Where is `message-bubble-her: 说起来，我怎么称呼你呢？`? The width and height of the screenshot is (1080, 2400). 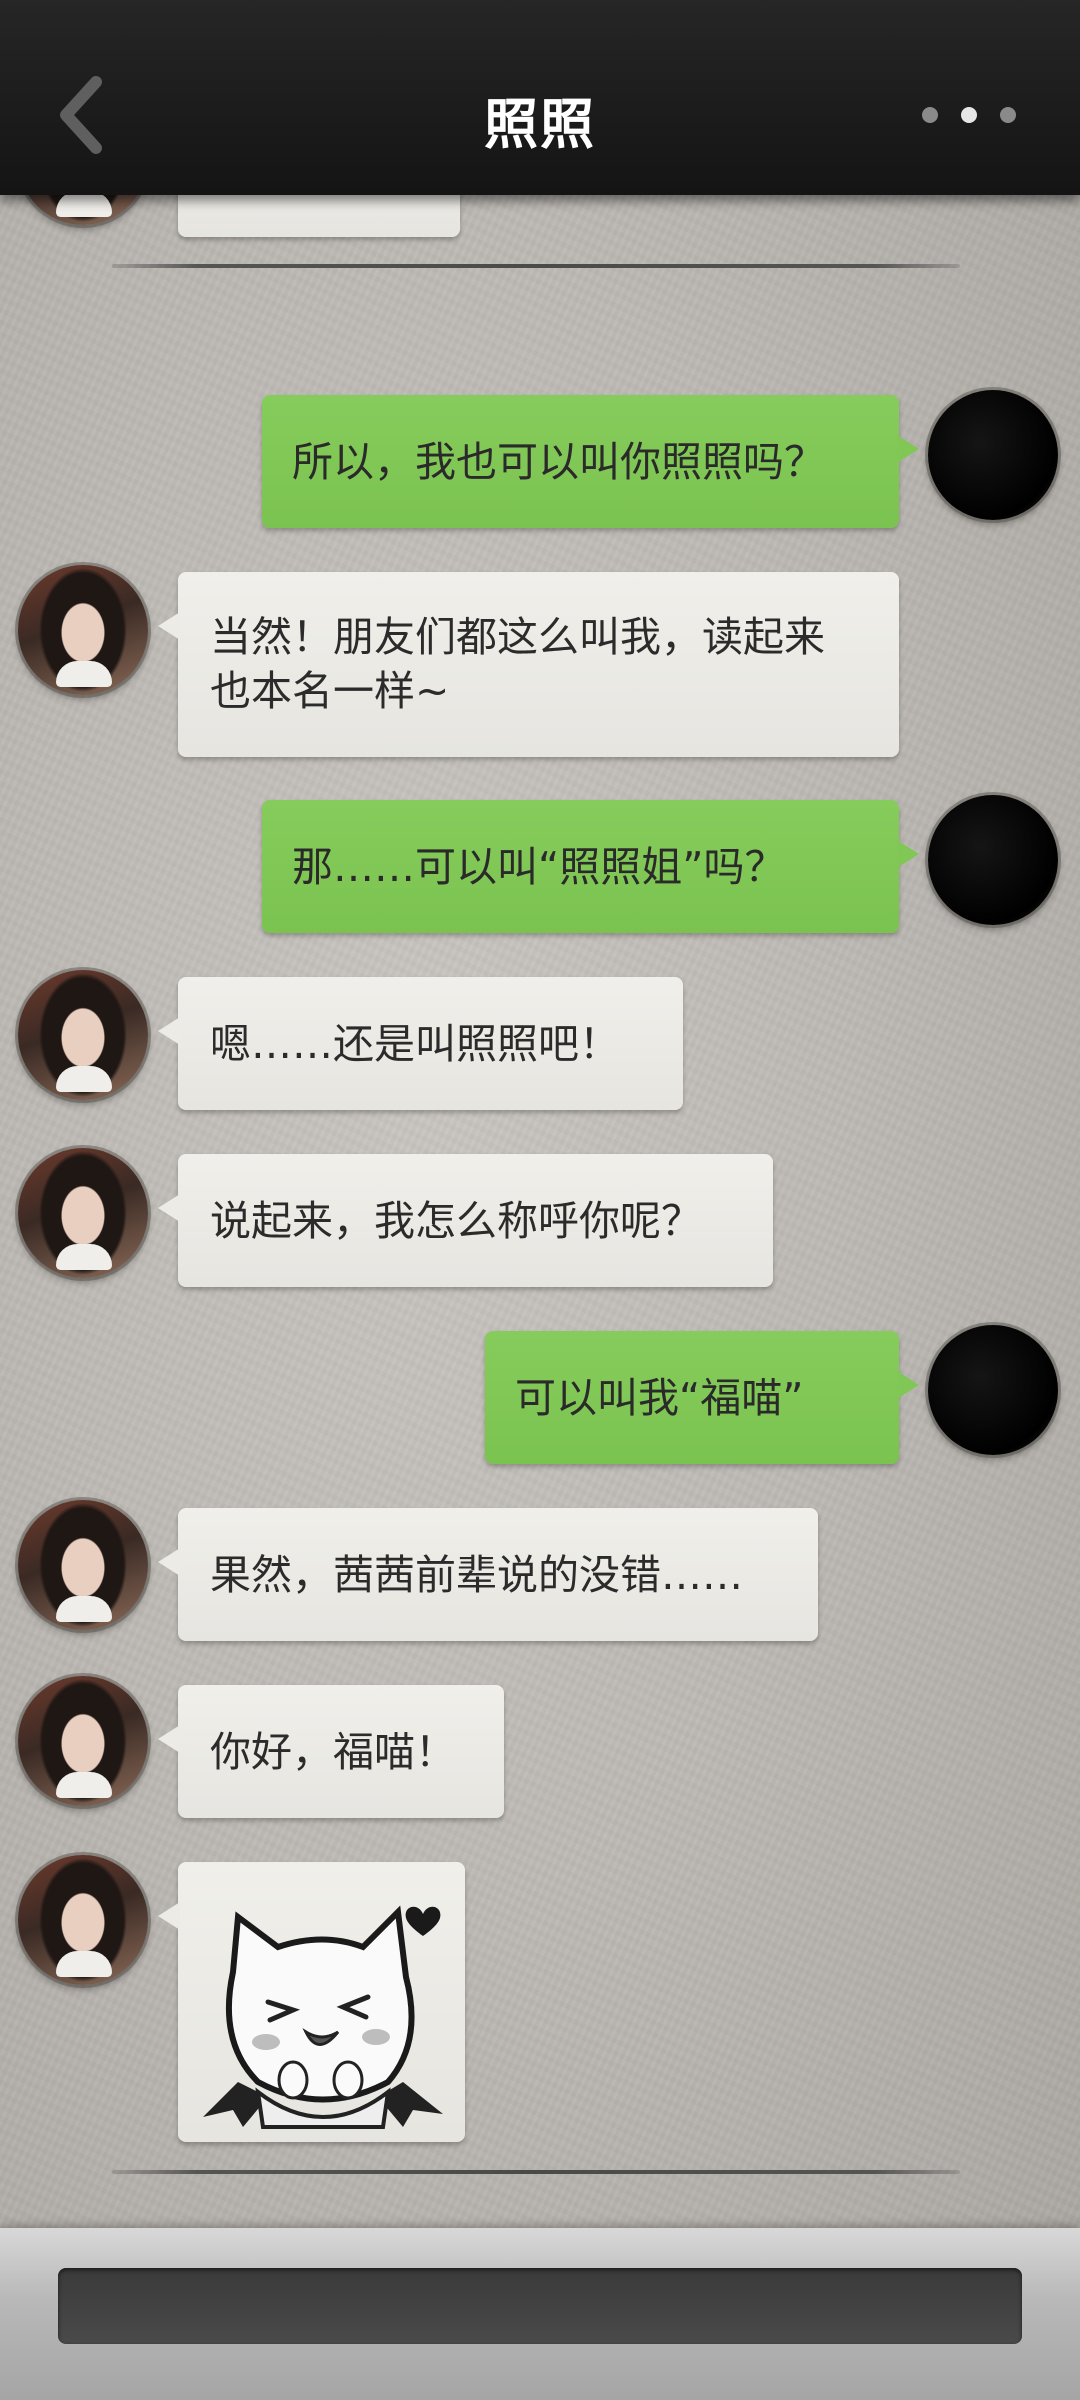
message-bubble-her: 说起来，我怎么称呼你呢？ is located at coordinates (465, 1220).